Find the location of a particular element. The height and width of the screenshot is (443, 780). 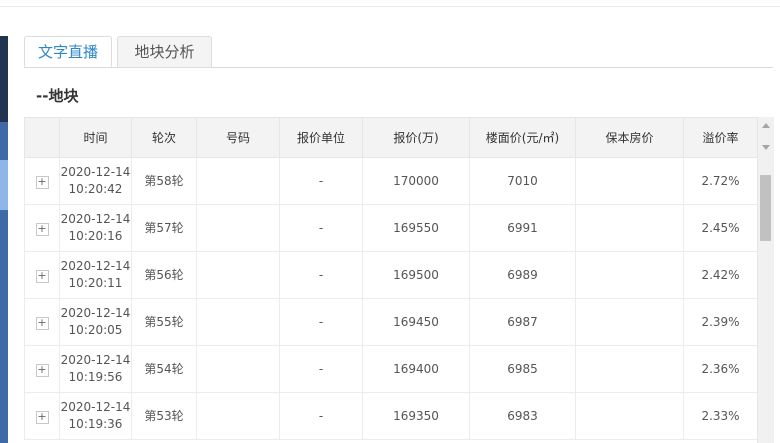

floor-price-cell: 6991 is located at coordinates (522, 228).